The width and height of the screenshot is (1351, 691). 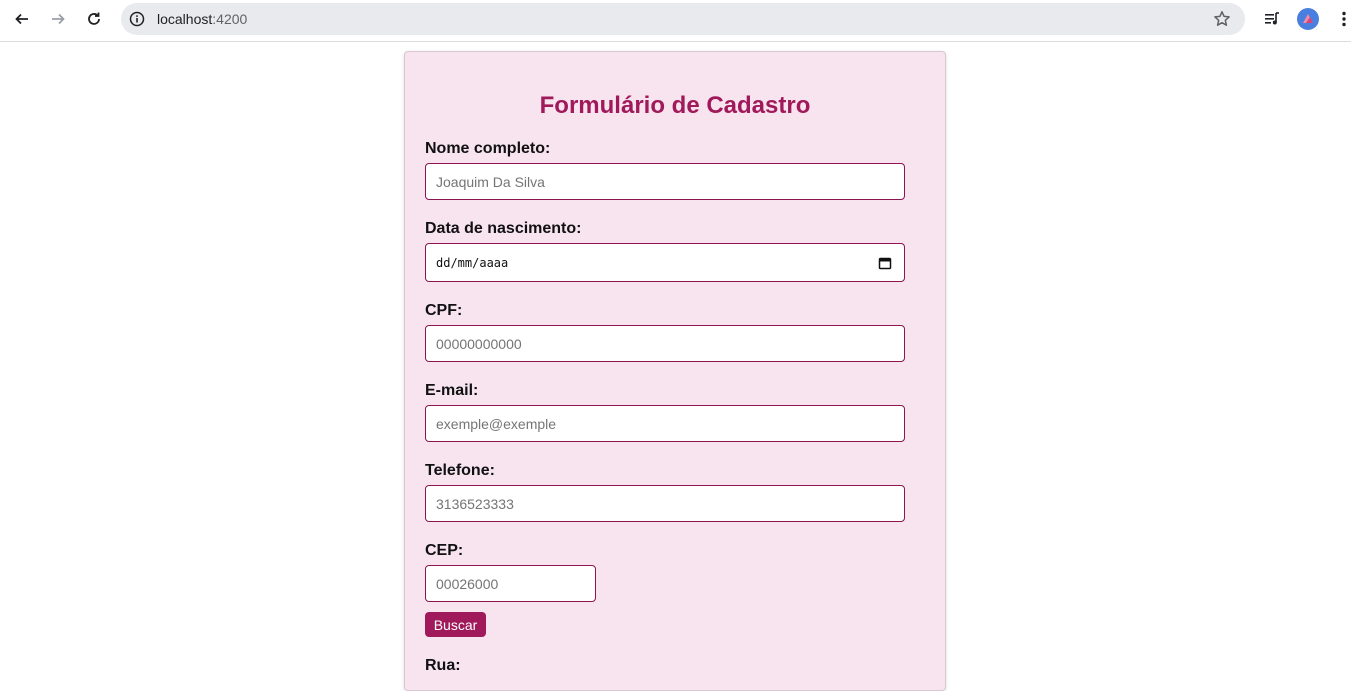 What do you see at coordinates (455, 624) in the screenshot?
I see `search-cep-button: Buscar` at bounding box center [455, 624].